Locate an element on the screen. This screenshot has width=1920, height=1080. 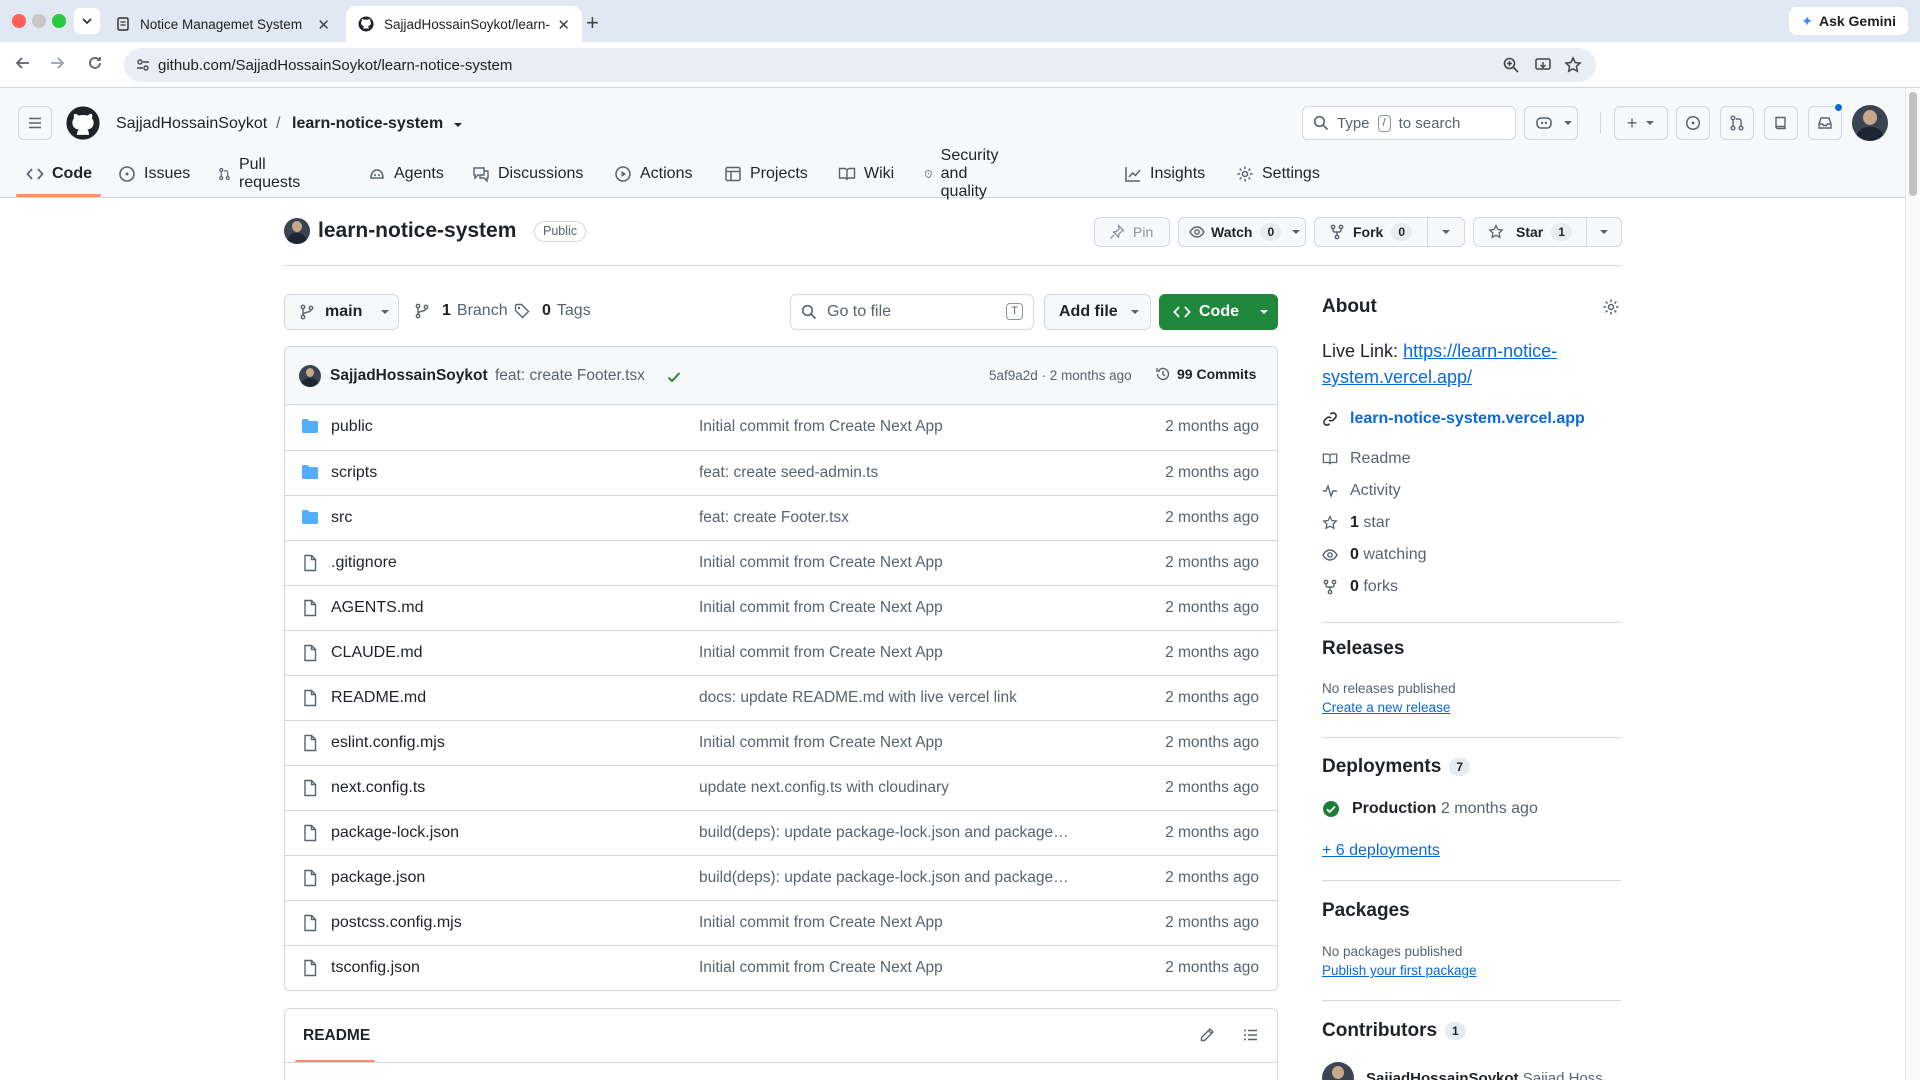
close-tab-icon: ✕ is located at coordinates (563, 25).